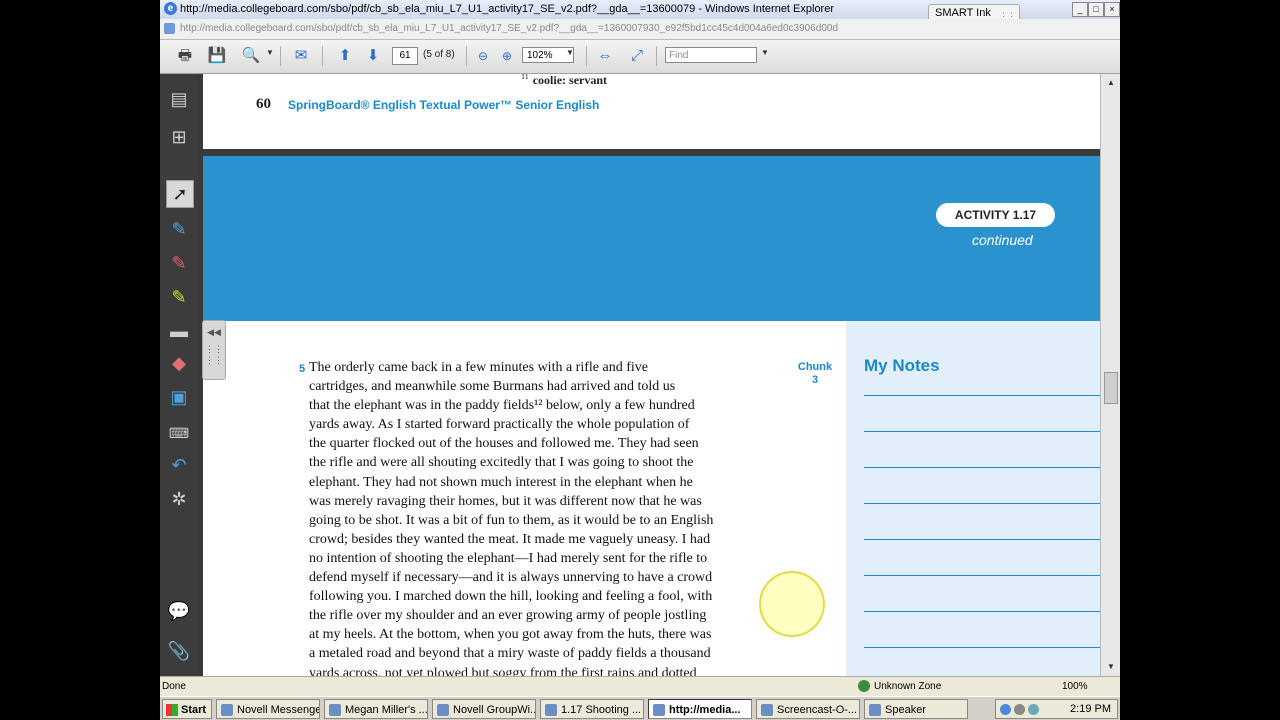 Image resolution: width=1280 pixels, height=720 pixels. I want to click on minimize-button: _, so click(1080, 9).